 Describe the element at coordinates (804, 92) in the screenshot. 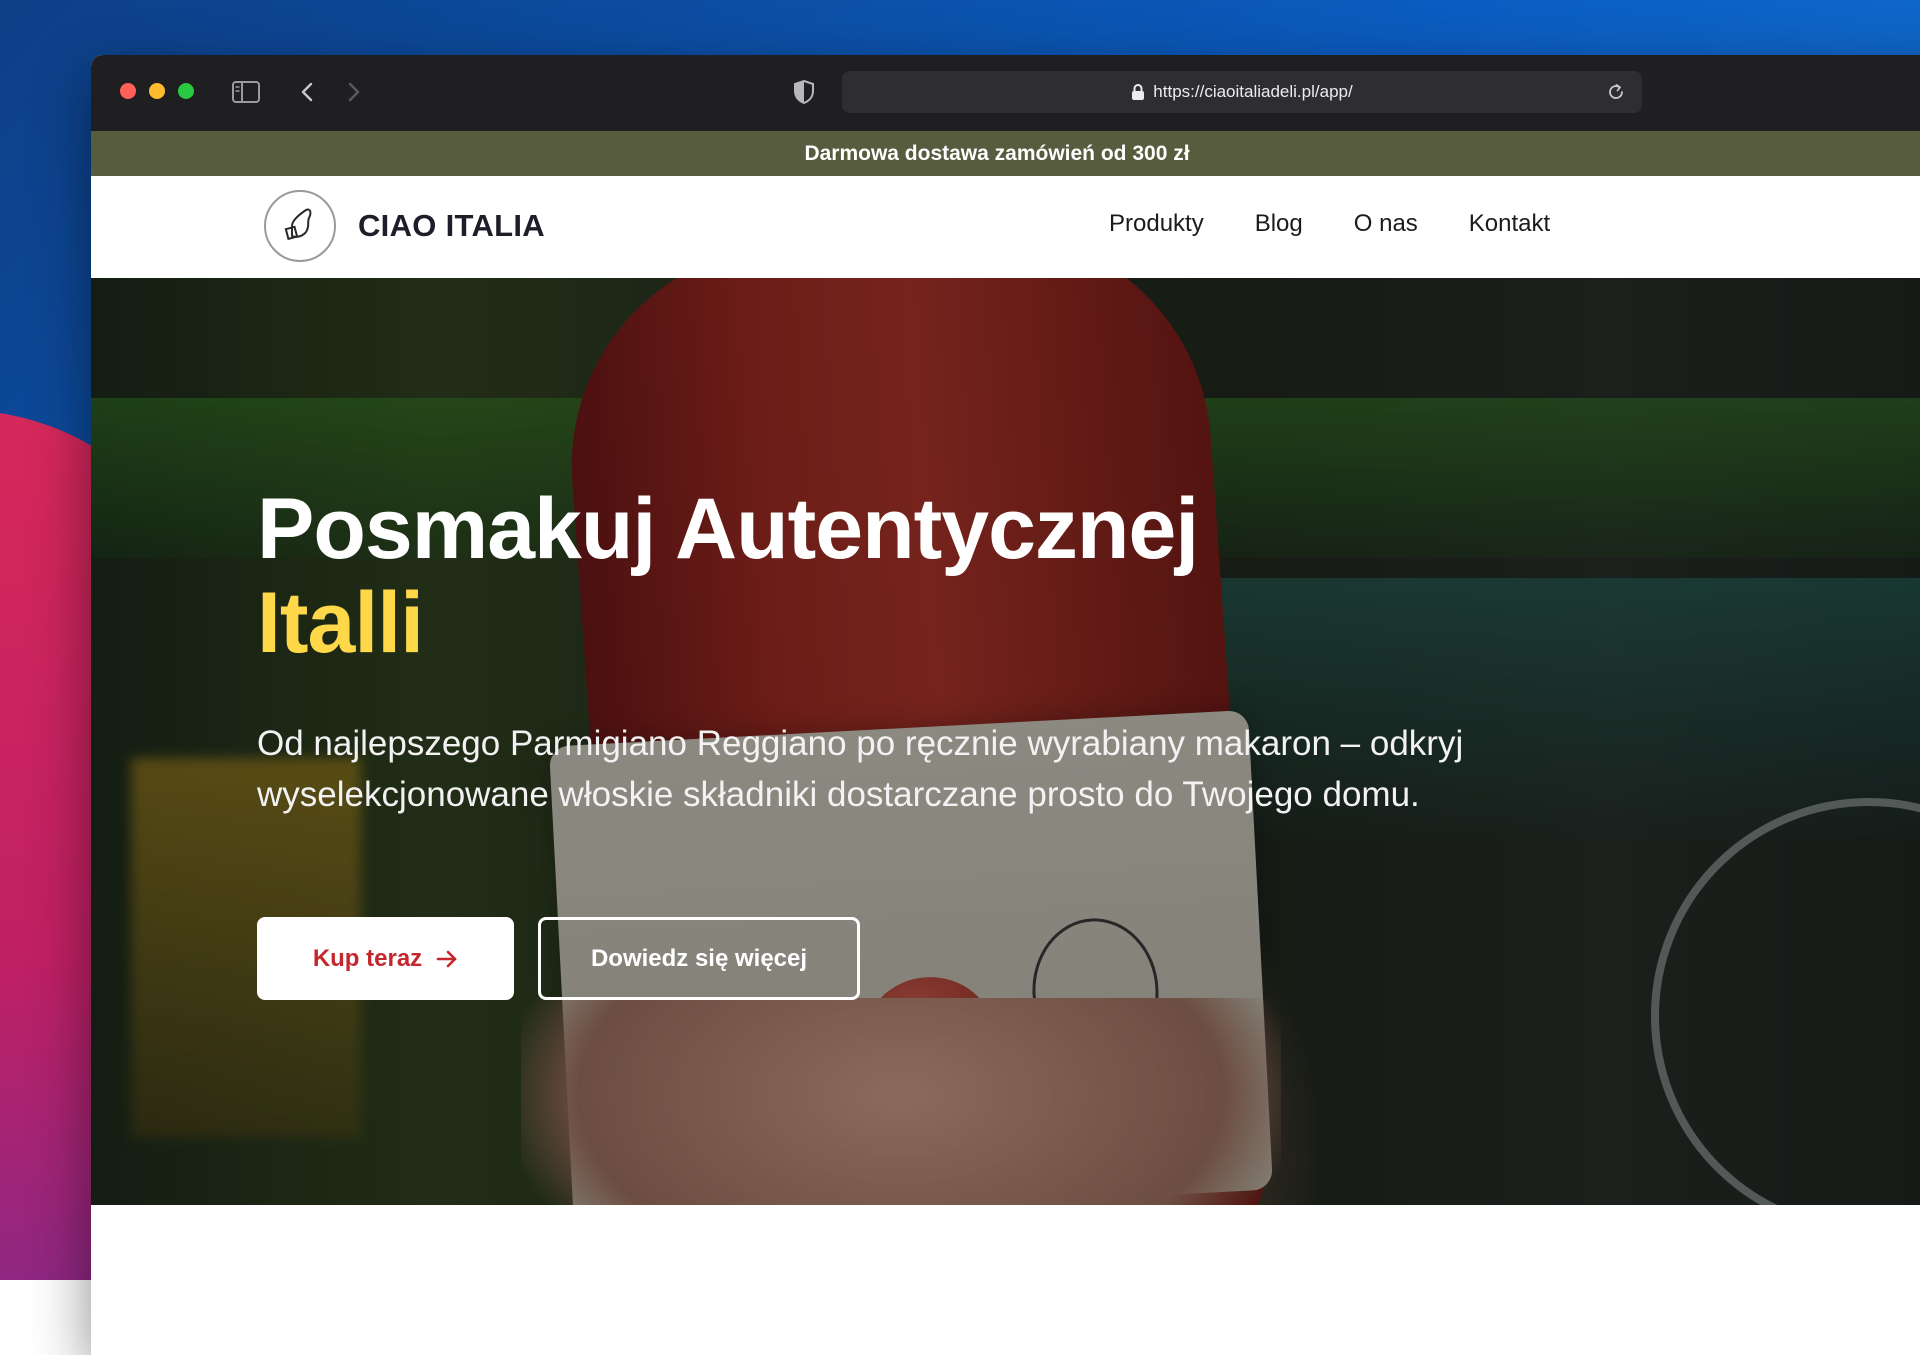

I see `privacy-shield-icon` at that location.